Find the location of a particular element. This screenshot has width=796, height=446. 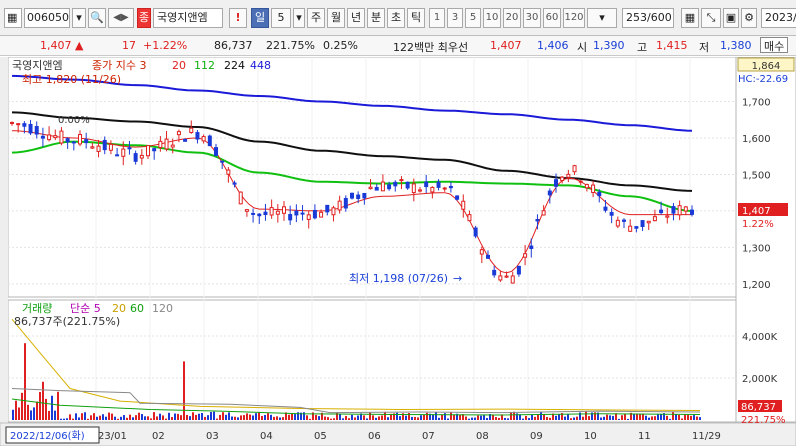

period-minute-button: 분 is located at coordinates (376, 18).